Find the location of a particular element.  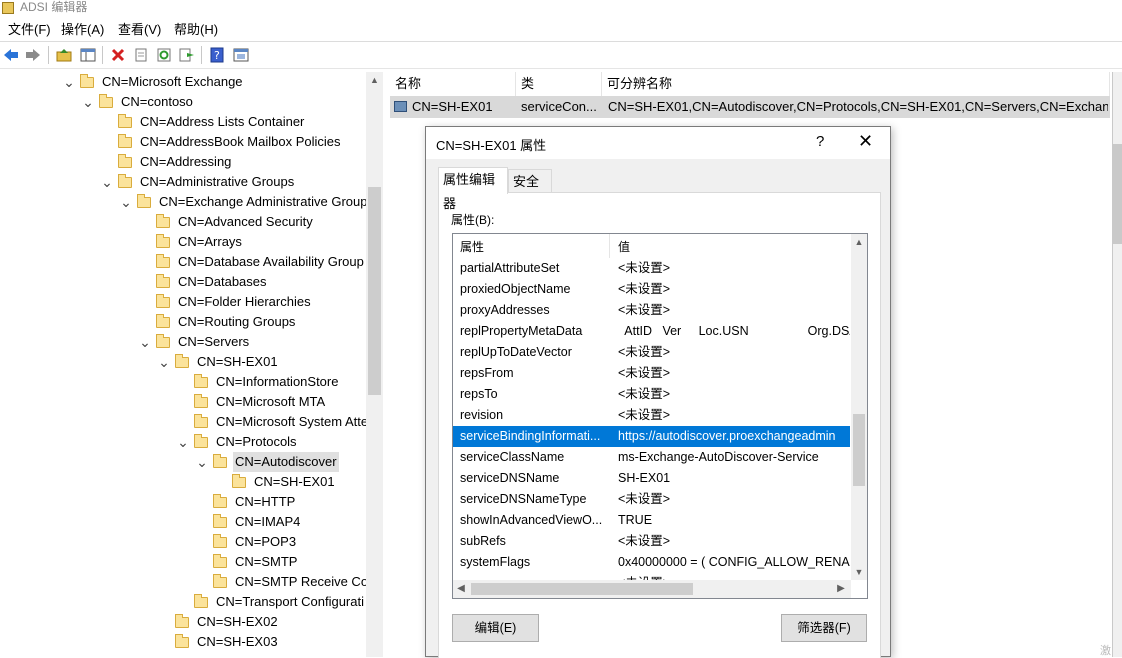

attribute-row: repsFrom <未设置> is located at coordinates (651, 373).